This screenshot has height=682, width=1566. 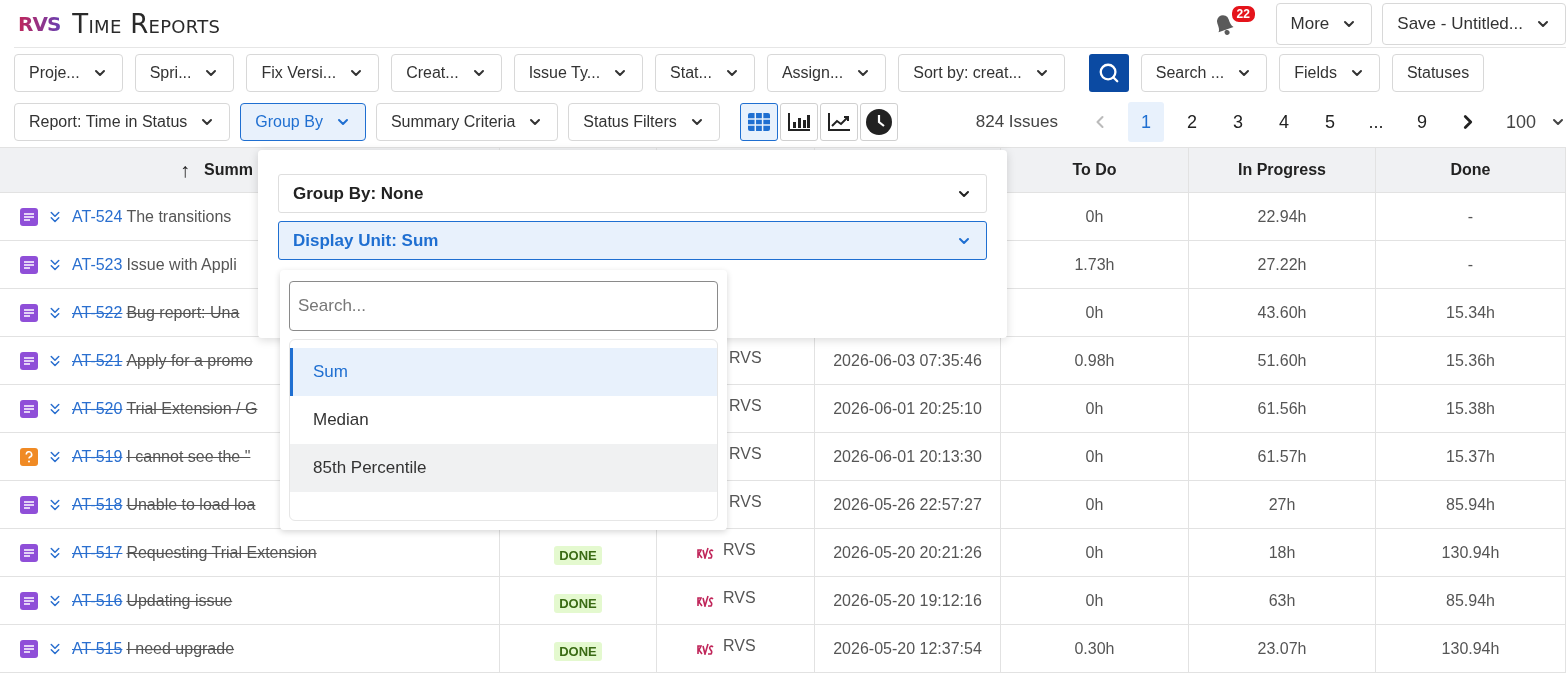 I want to click on table-cell: 22.94h, so click(x=1282, y=217).